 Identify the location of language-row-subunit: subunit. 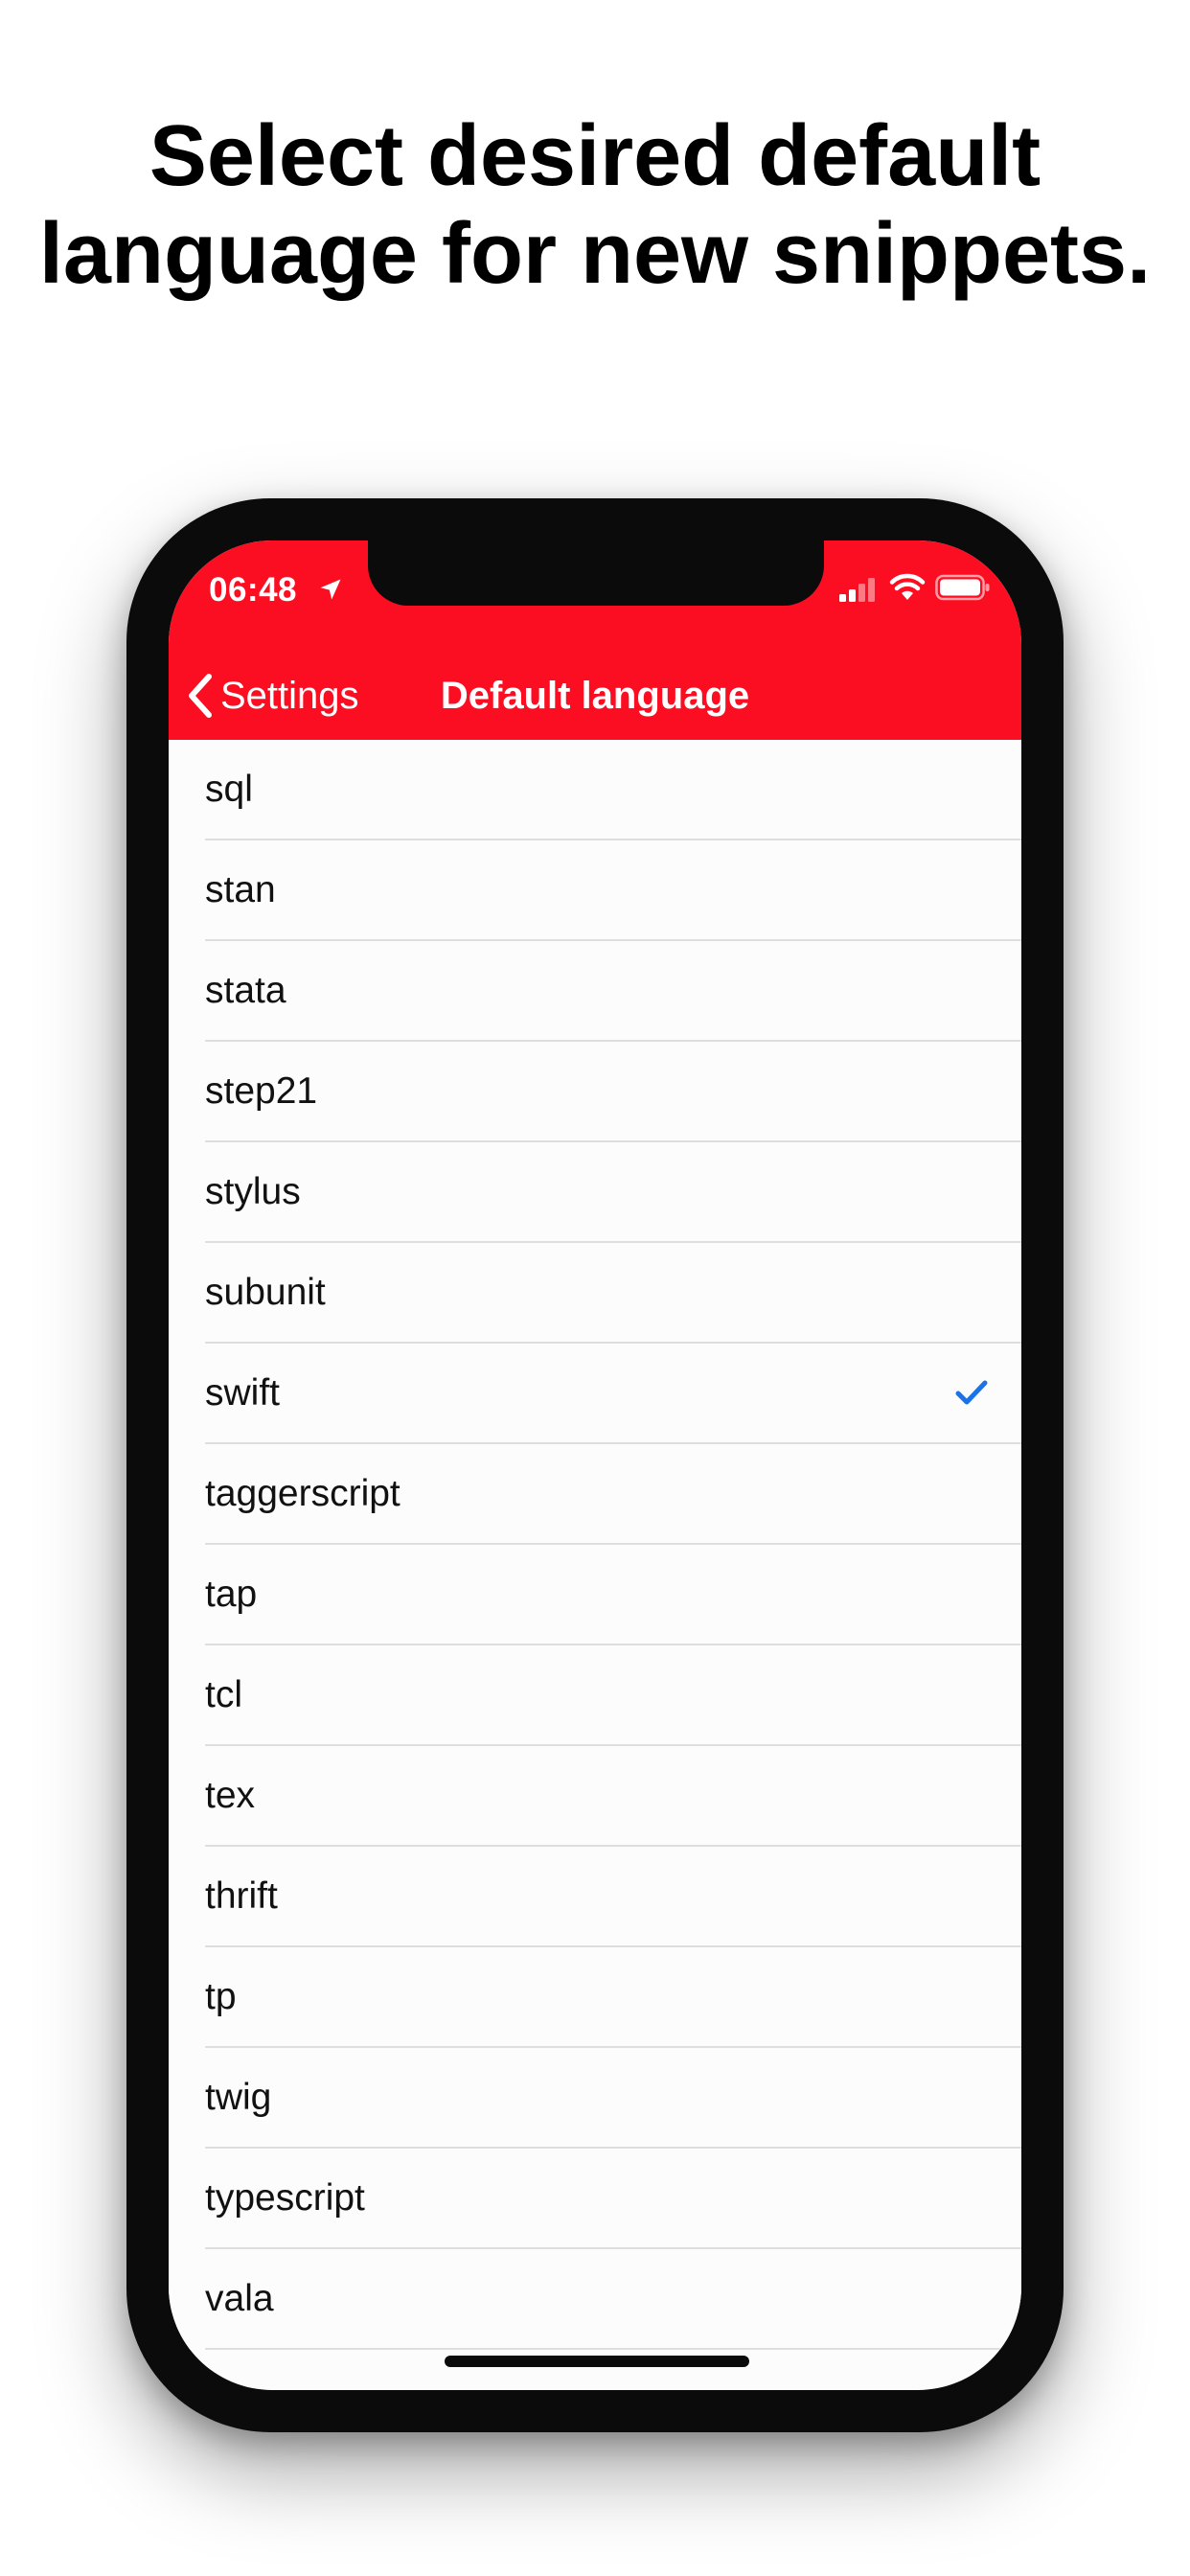
(595, 1293).